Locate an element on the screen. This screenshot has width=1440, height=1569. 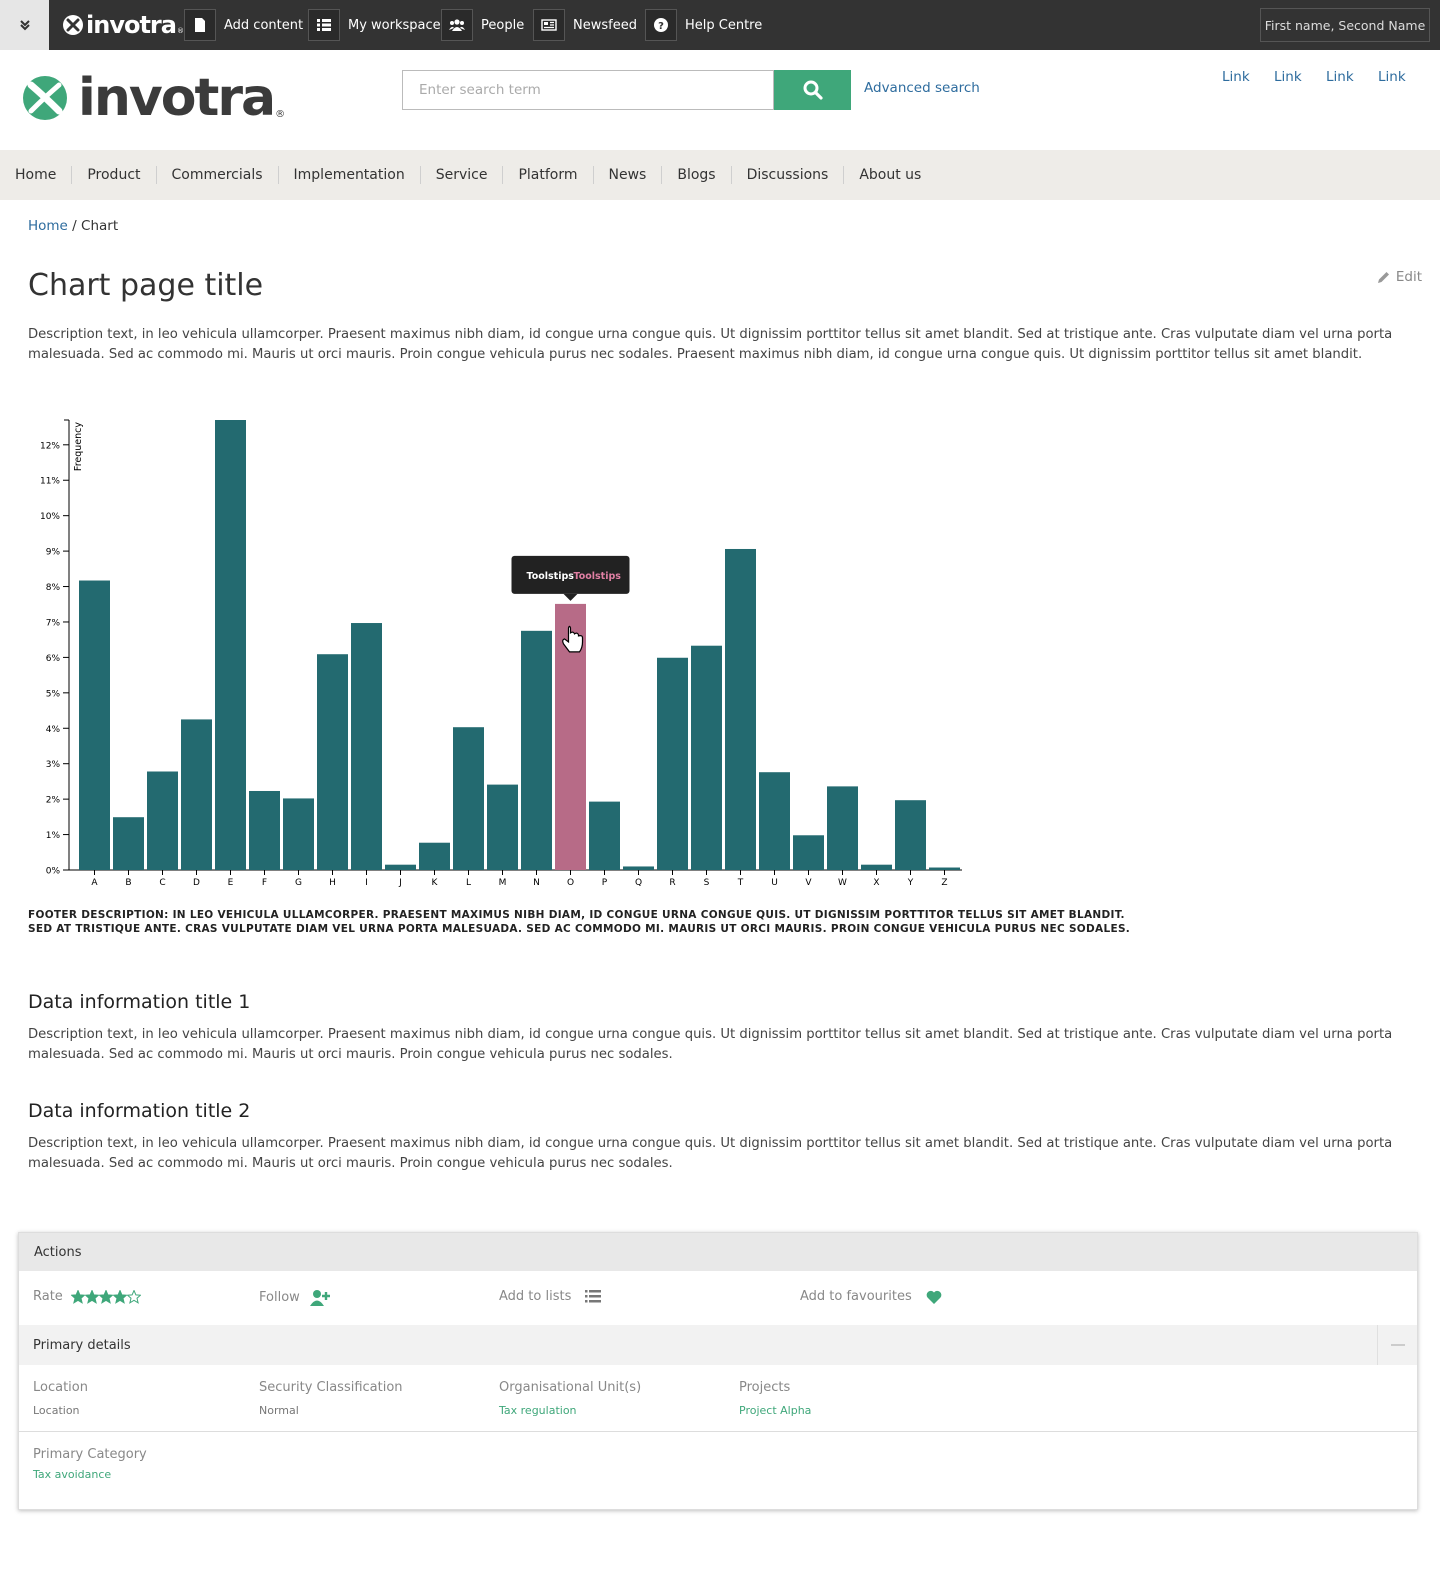
add-content-label: Add content is located at coordinates (264, 25).